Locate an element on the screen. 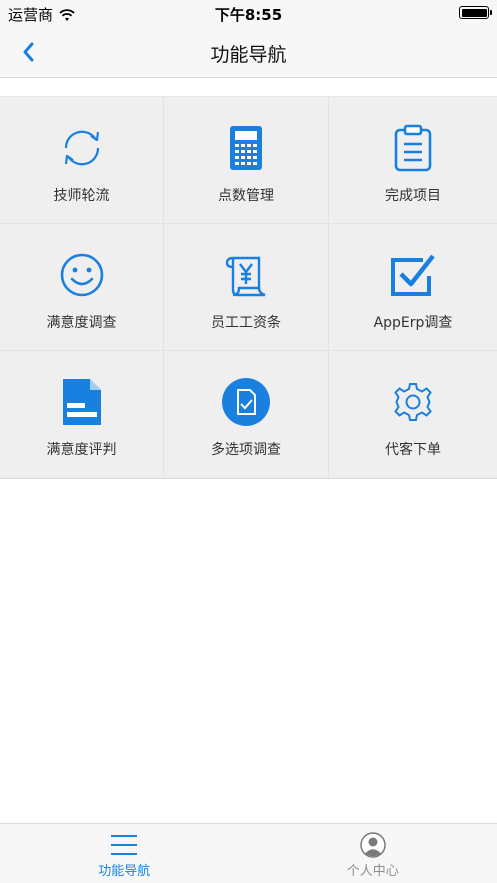 The image size is (497, 883). document-icon is located at coordinates (81, 402).